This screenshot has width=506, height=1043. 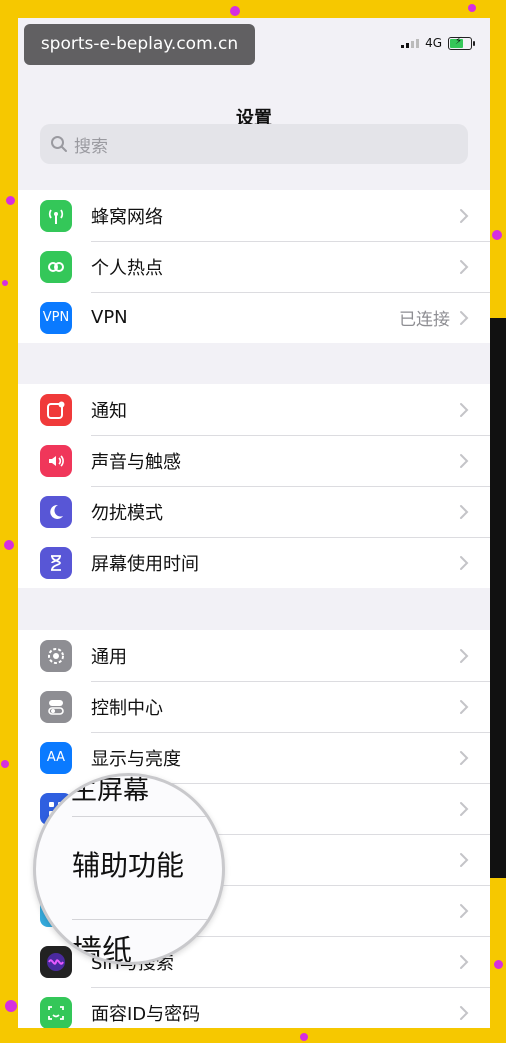 What do you see at coordinates (110, 791) in the screenshot?
I see `magnifier-text-top: 主屏幕` at bounding box center [110, 791].